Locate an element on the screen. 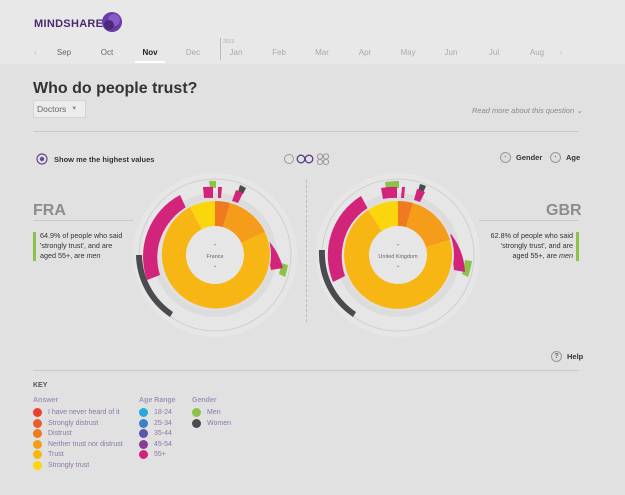 This screenshot has height=495, width=625. help-button: ? Help is located at coordinates (567, 356).